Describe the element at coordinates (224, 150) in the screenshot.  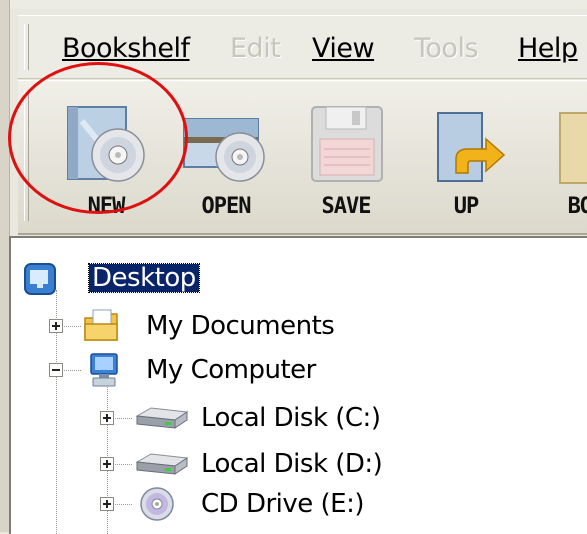
I see `open-book-disc-icon` at that location.